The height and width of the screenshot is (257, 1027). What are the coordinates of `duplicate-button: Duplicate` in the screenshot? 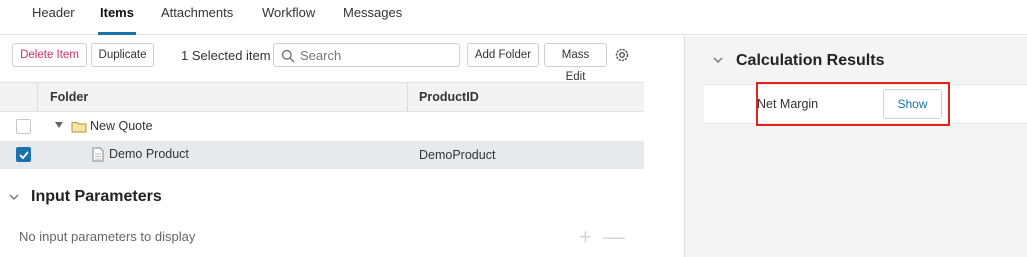 It's located at (122, 55).